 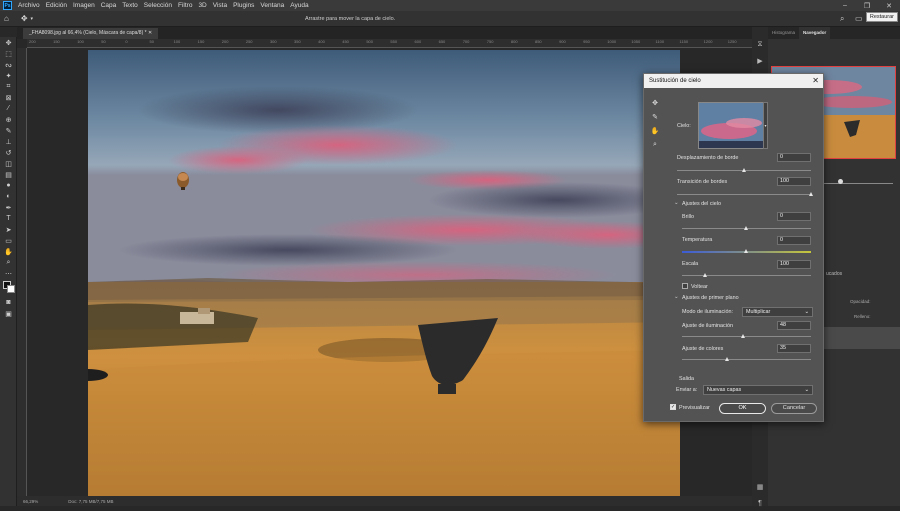 What do you see at coordinates (690, 264) in the screenshot?
I see `scale-label: Escala` at bounding box center [690, 264].